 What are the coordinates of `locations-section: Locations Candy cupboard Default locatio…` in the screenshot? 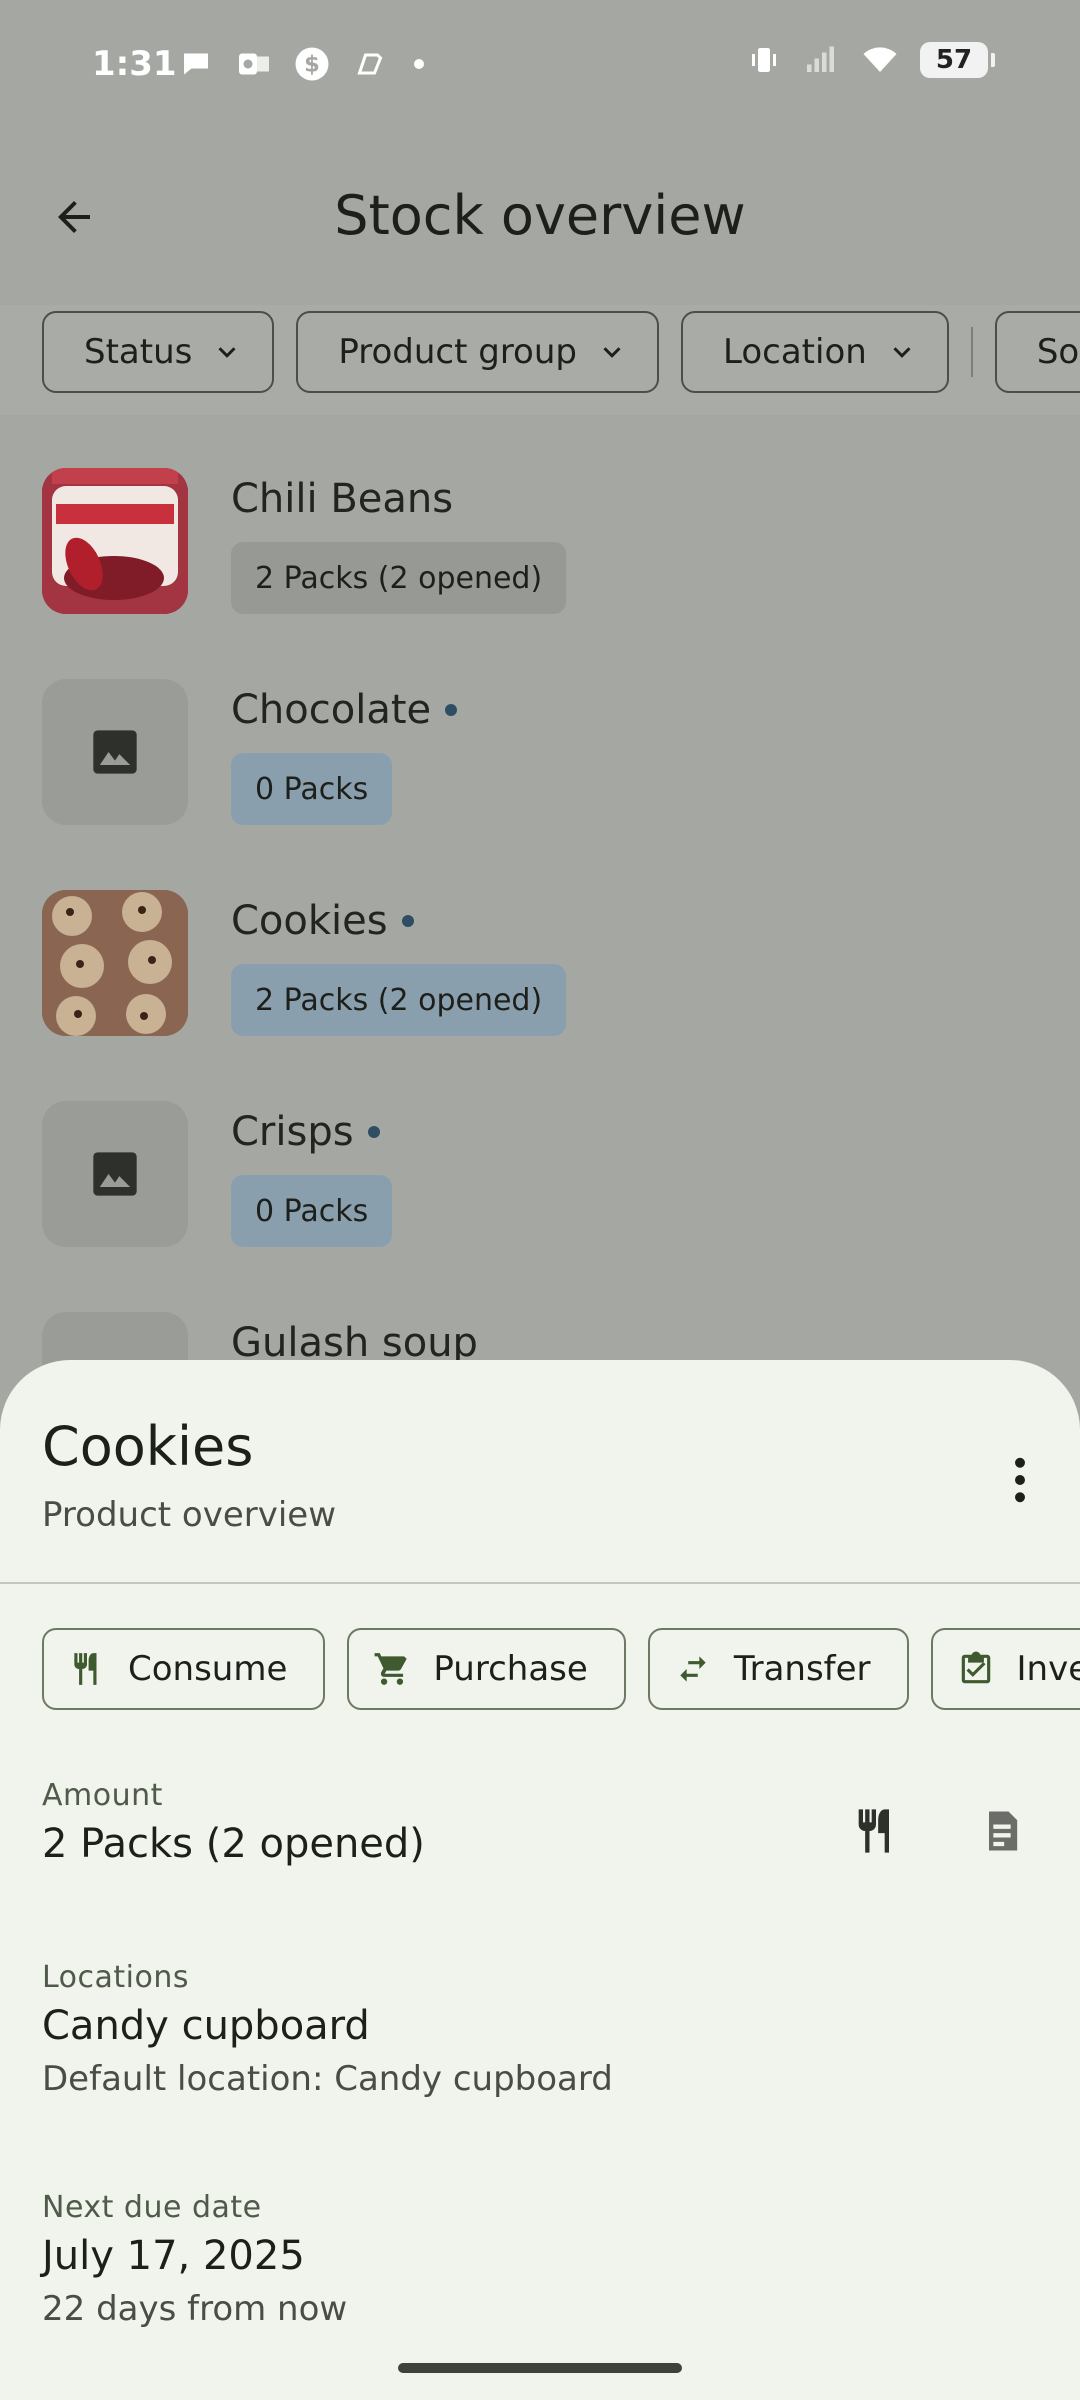 It's located at (327, 2029).